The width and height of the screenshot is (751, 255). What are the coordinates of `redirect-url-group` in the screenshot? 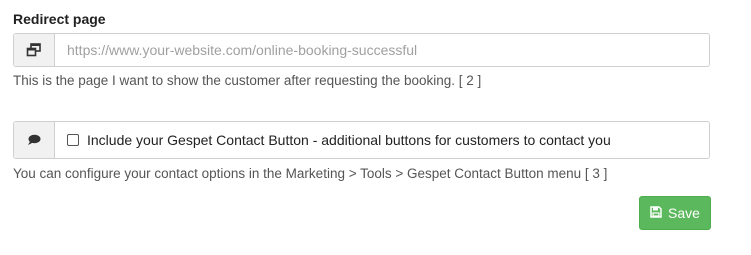 It's located at (361, 50).